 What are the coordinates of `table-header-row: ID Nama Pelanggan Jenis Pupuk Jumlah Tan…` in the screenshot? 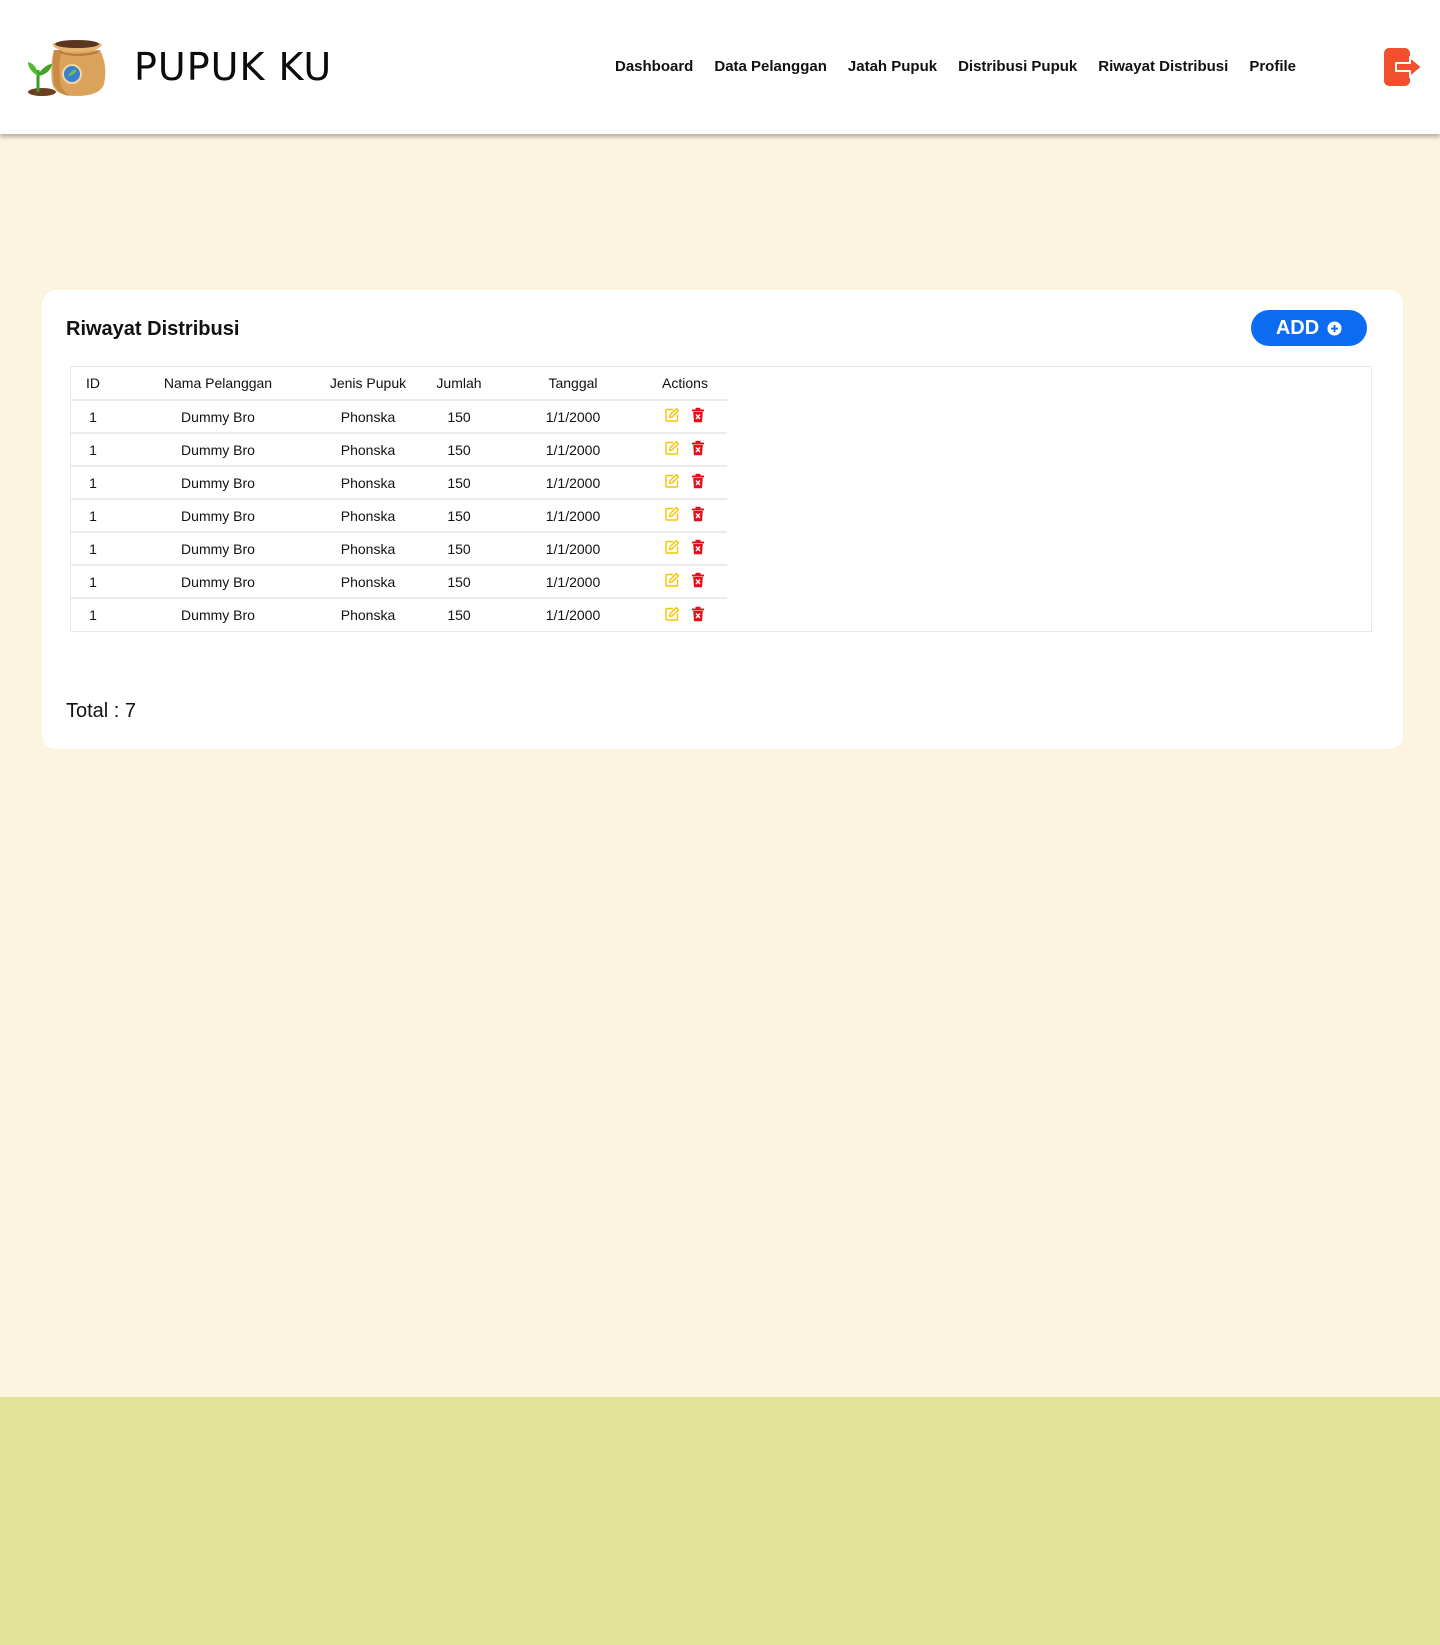 It's located at (399, 383).